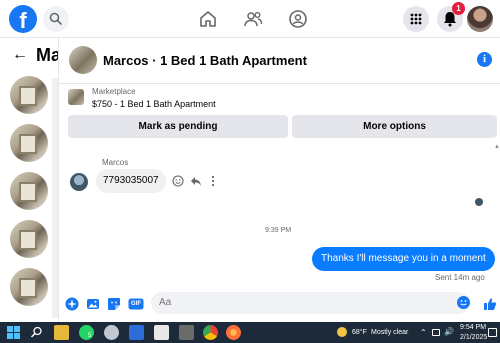 This screenshot has height=343, width=500. What do you see at coordinates (90, 336) in the screenshot?
I see `taskbar-notification-count: 5` at bounding box center [90, 336].